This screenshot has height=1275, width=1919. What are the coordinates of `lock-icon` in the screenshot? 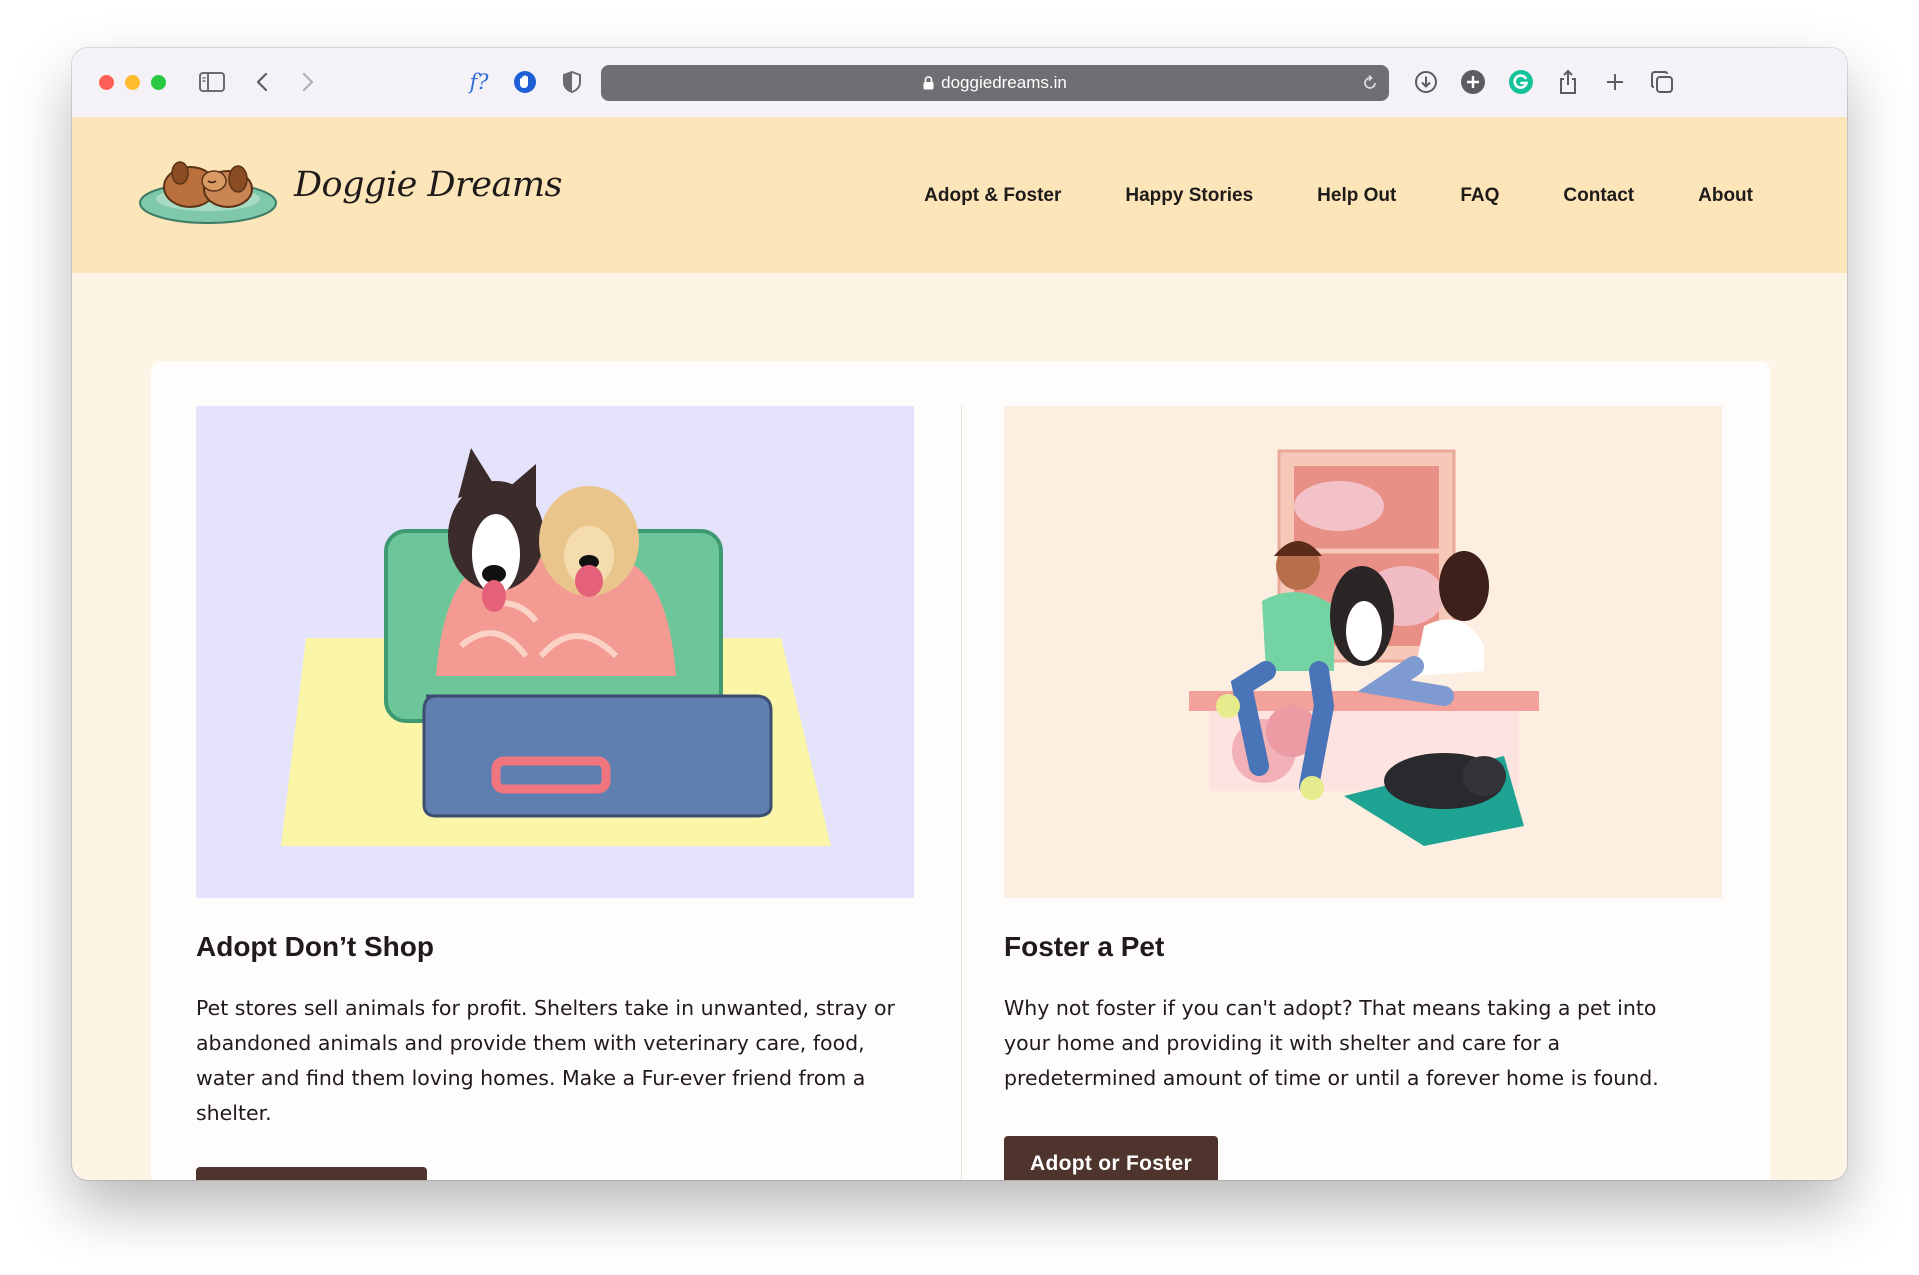 It's located at (928, 83).